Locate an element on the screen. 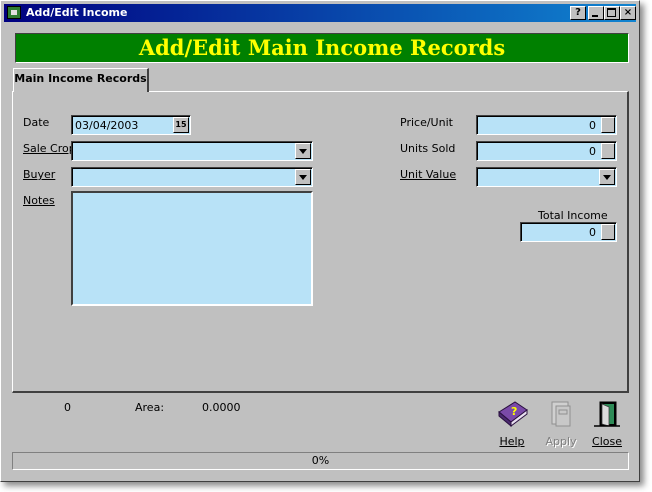 The height and width of the screenshot is (492, 652). window-title: Add/Edit Income is located at coordinates (77, 12).